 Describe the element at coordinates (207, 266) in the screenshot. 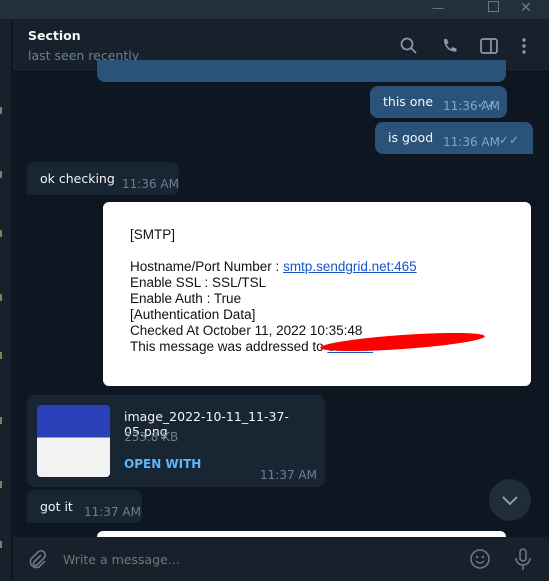

I see `image-text-line: Hostname/Port Number :` at that location.